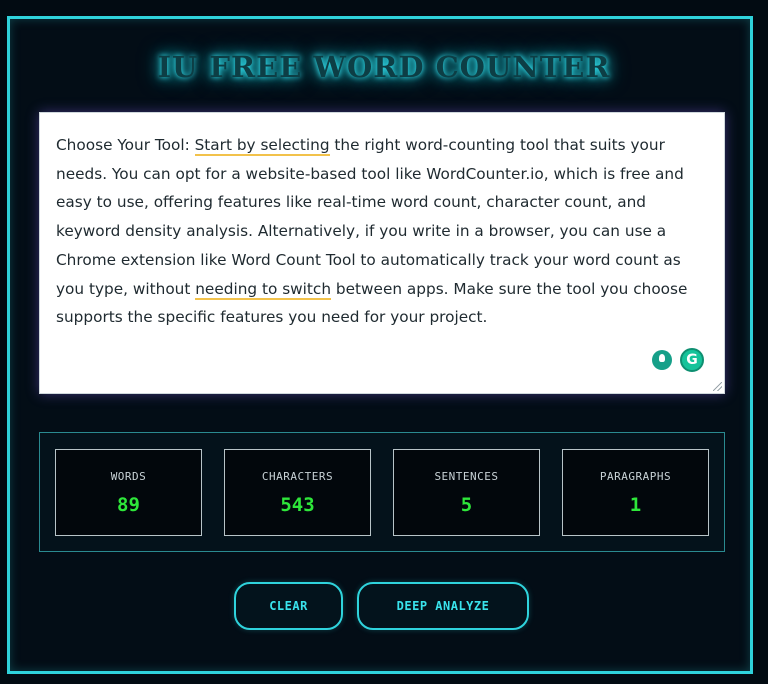  What do you see at coordinates (288, 606) in the screenshot?
I see `clear-button: CLEAR` at bounding box center [288, 606].